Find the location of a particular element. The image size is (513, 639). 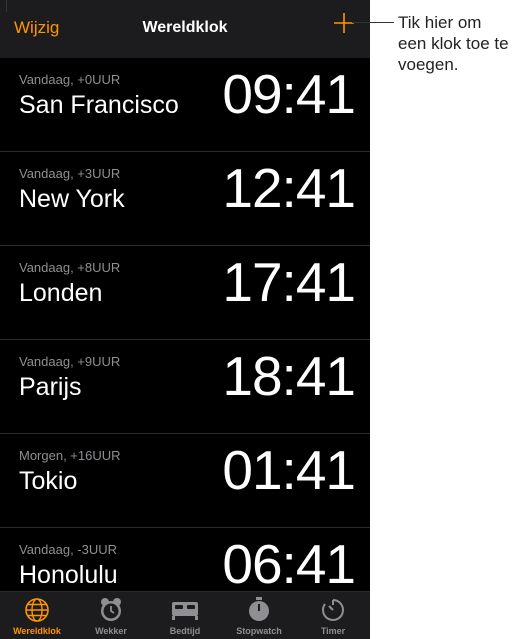

tab-timer: Timer is located at coordinates (333, 616).